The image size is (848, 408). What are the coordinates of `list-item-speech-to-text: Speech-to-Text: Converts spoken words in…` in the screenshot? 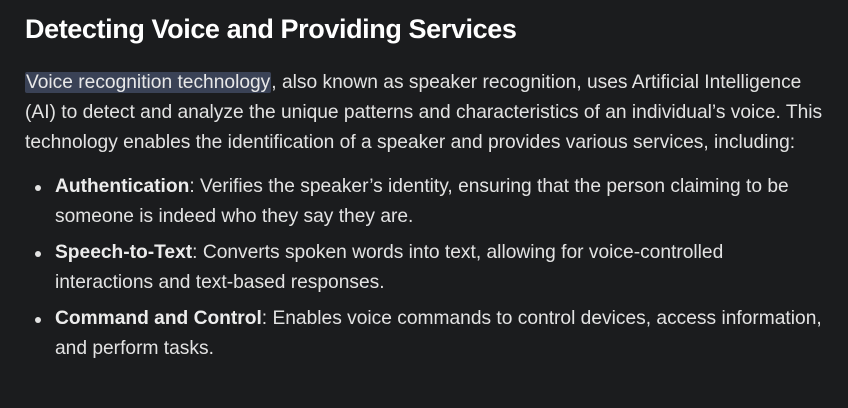 It's located at (424, 268).